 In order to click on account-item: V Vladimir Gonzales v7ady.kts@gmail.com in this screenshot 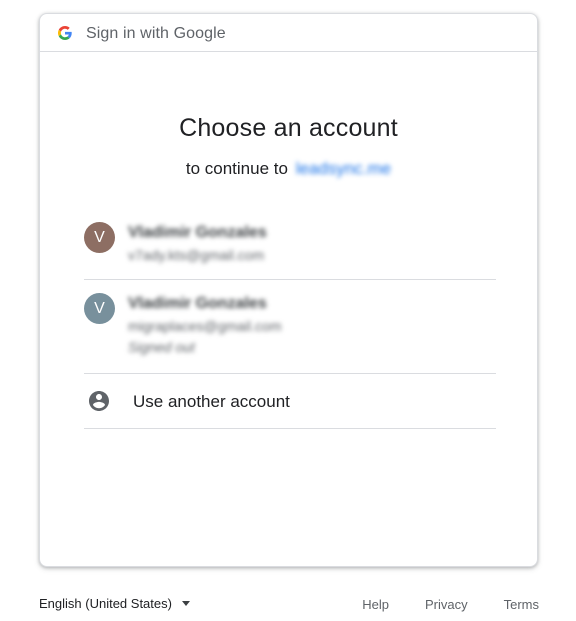, I will do `click(290, 245)`.